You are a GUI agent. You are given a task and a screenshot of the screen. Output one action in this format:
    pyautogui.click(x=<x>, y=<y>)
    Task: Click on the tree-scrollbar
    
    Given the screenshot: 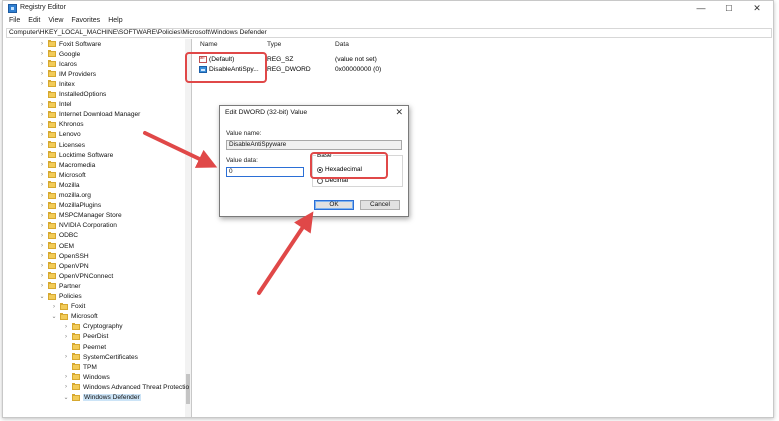 What is the action you would take?
    pyautogui.click(x=188, y=228)
    